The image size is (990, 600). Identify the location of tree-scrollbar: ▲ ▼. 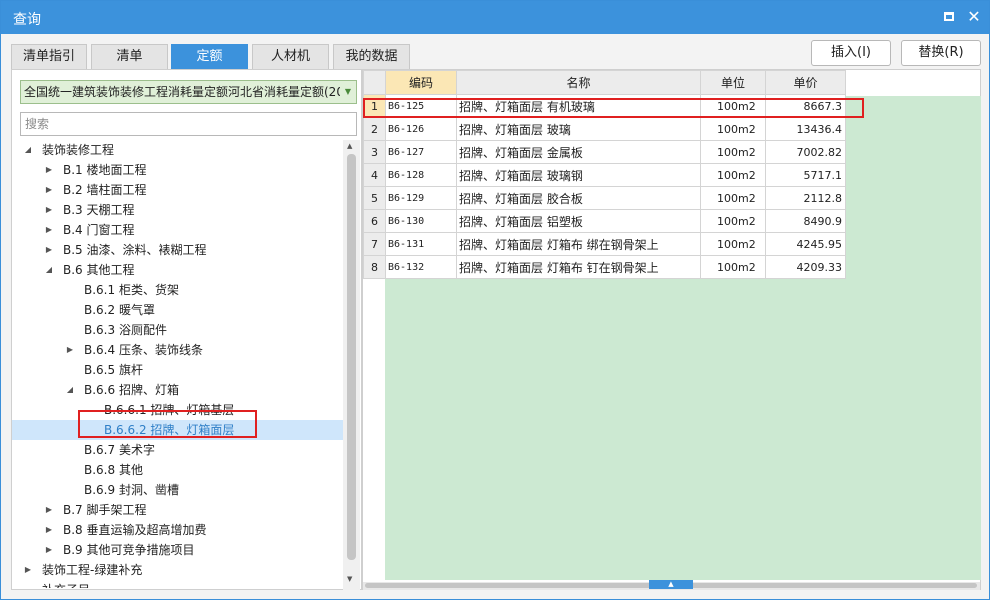
(351, 365).